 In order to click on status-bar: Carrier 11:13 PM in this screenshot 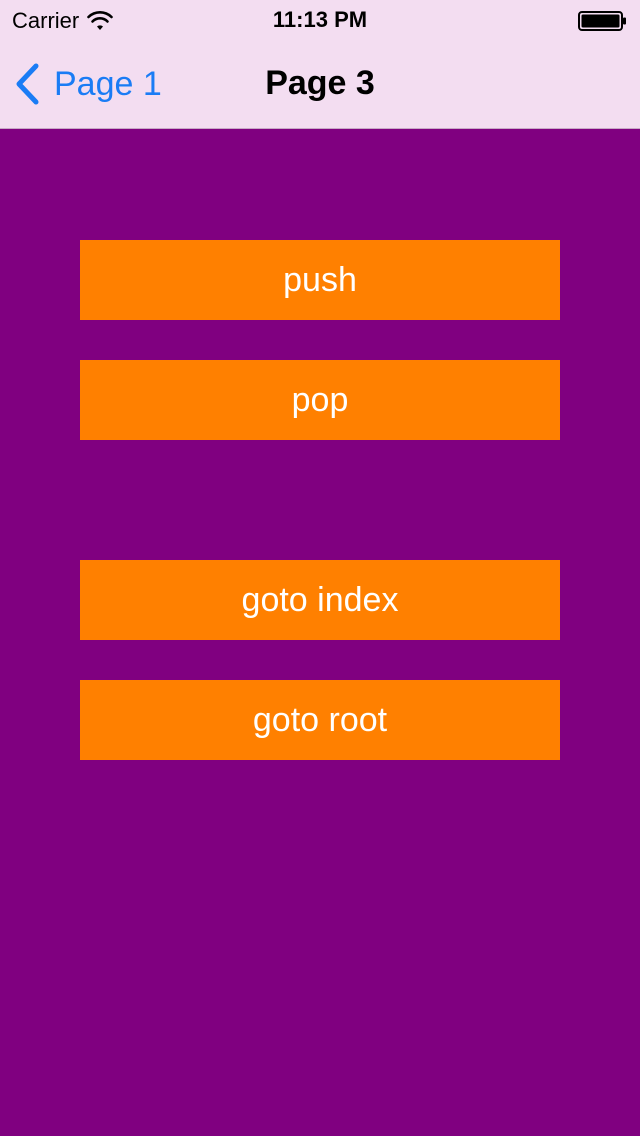, I will do `click(320, 20)`.